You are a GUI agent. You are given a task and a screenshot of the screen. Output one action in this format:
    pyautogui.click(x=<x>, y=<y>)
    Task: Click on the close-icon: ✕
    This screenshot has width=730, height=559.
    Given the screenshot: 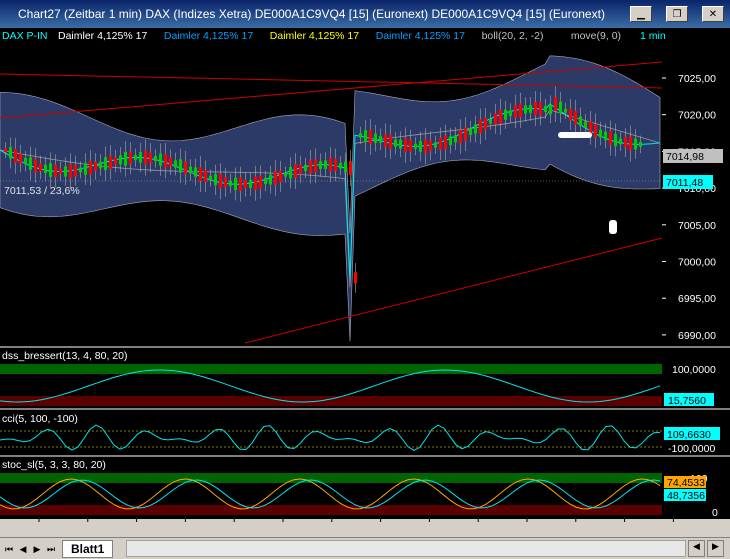 What is the action you would take?
    pyautogui.click(x=713, y=14)
    